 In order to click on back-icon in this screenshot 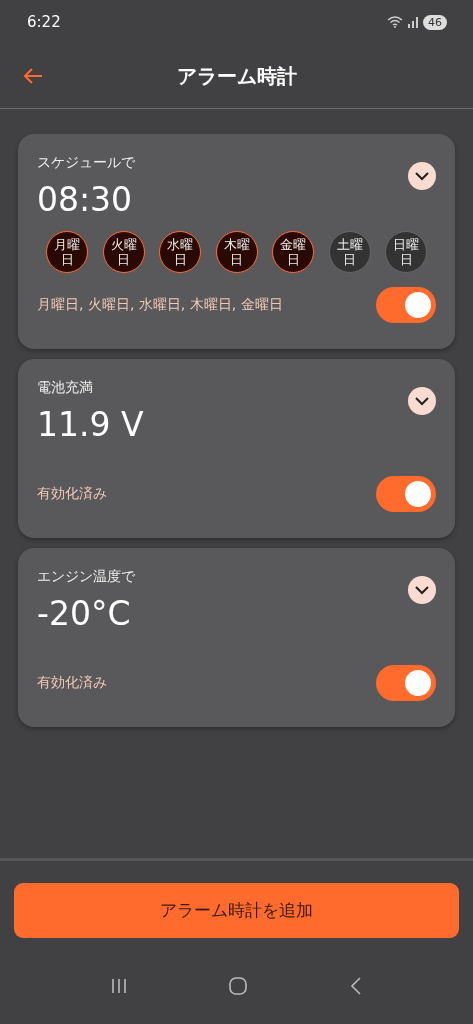, I will do `click(33, 76)`.